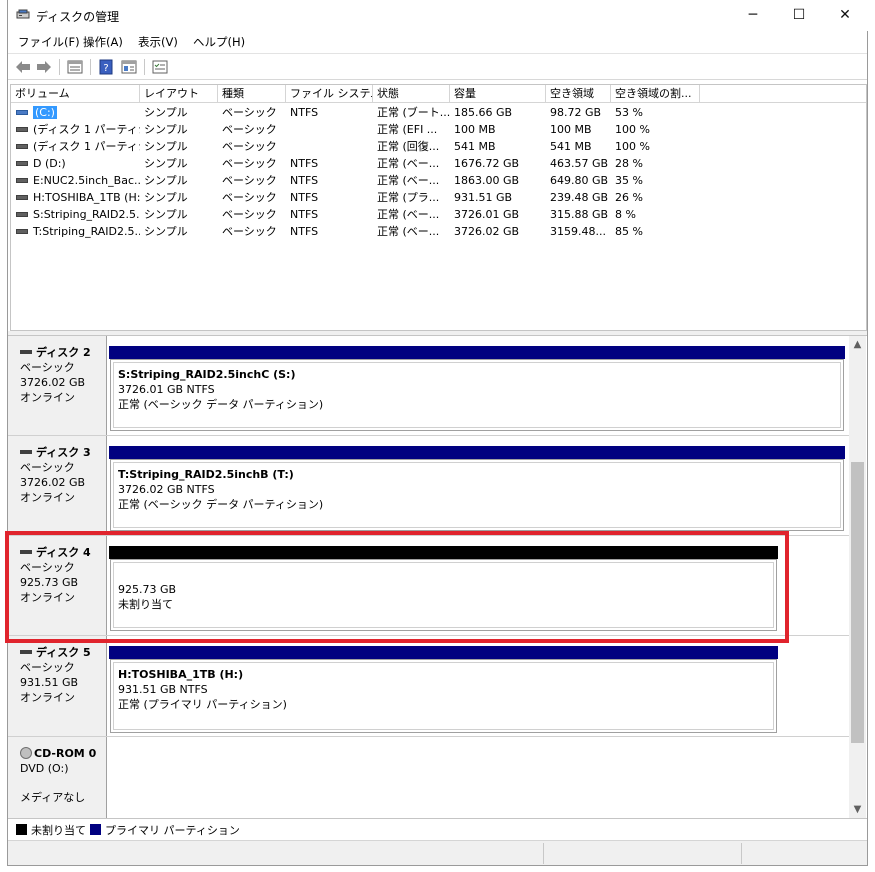 The image size is (875, 872). What do you see at coordinates (75, 163) in the screenshot?
I see `volume-name: D (D:)` at bounding box center [75, 163].